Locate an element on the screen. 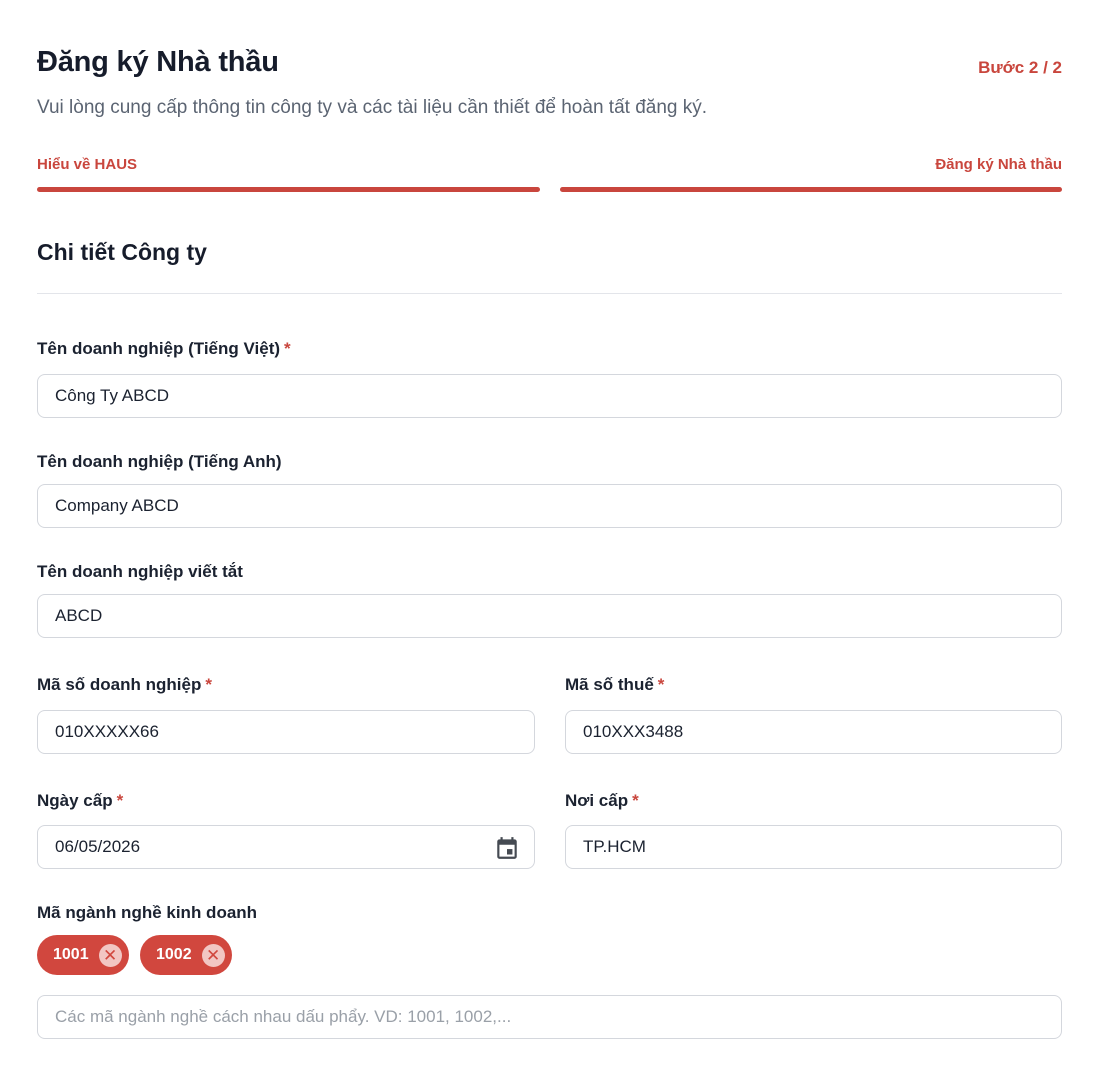  issue-place-value: TP.HCM is located at coordinates (614, 846).